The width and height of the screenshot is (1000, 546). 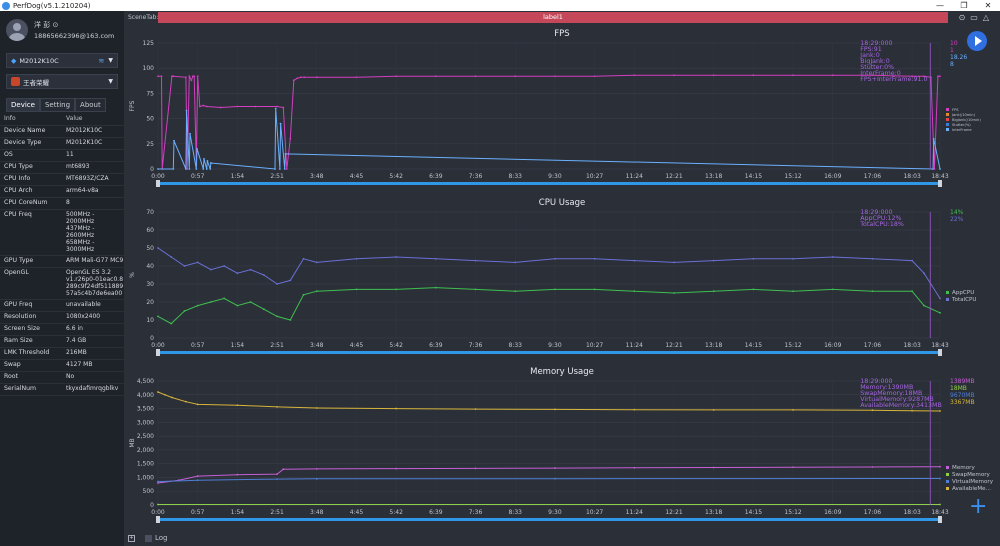 I want to click on legend-swatch, so click(x=947, y=467).